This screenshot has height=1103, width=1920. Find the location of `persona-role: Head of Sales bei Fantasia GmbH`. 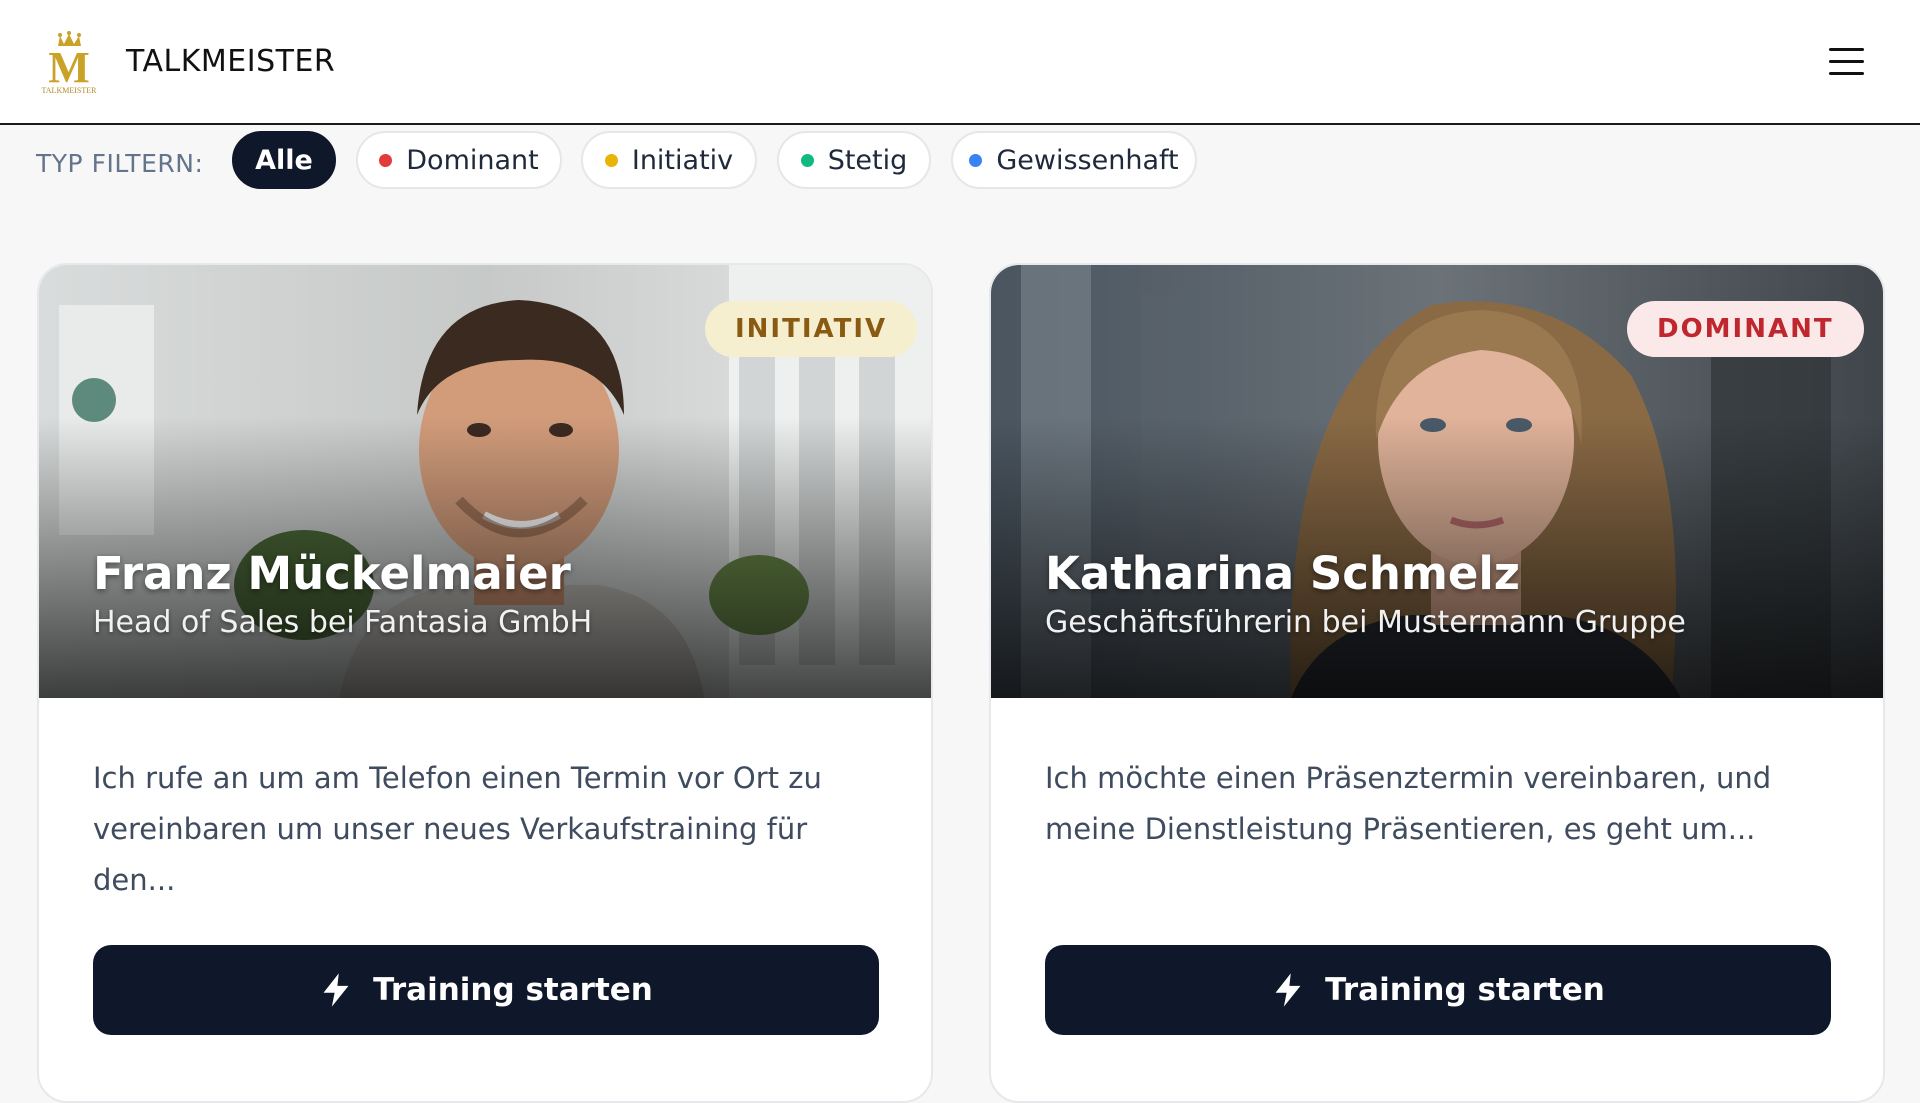

persona-role: Head of Sales bei Fantasia GmbH is located at coordinates (343, 622).